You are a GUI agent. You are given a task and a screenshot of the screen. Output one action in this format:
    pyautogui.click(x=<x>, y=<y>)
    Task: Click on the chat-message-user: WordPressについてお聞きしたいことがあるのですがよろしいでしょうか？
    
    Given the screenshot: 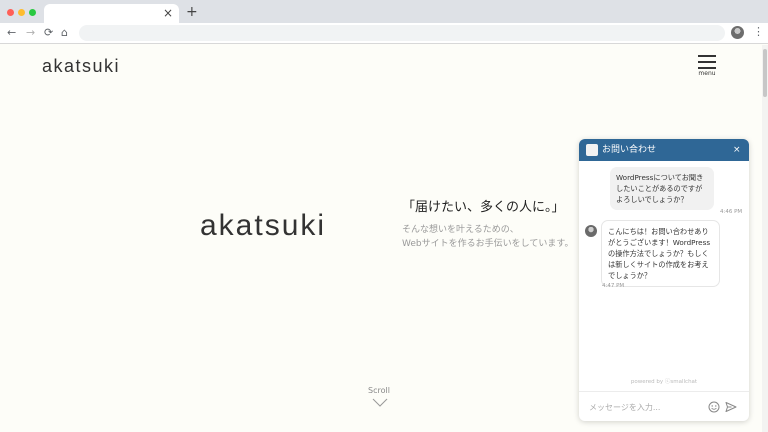 What is the action you would take?
    pyautogui.click(x=662, y=188)
    